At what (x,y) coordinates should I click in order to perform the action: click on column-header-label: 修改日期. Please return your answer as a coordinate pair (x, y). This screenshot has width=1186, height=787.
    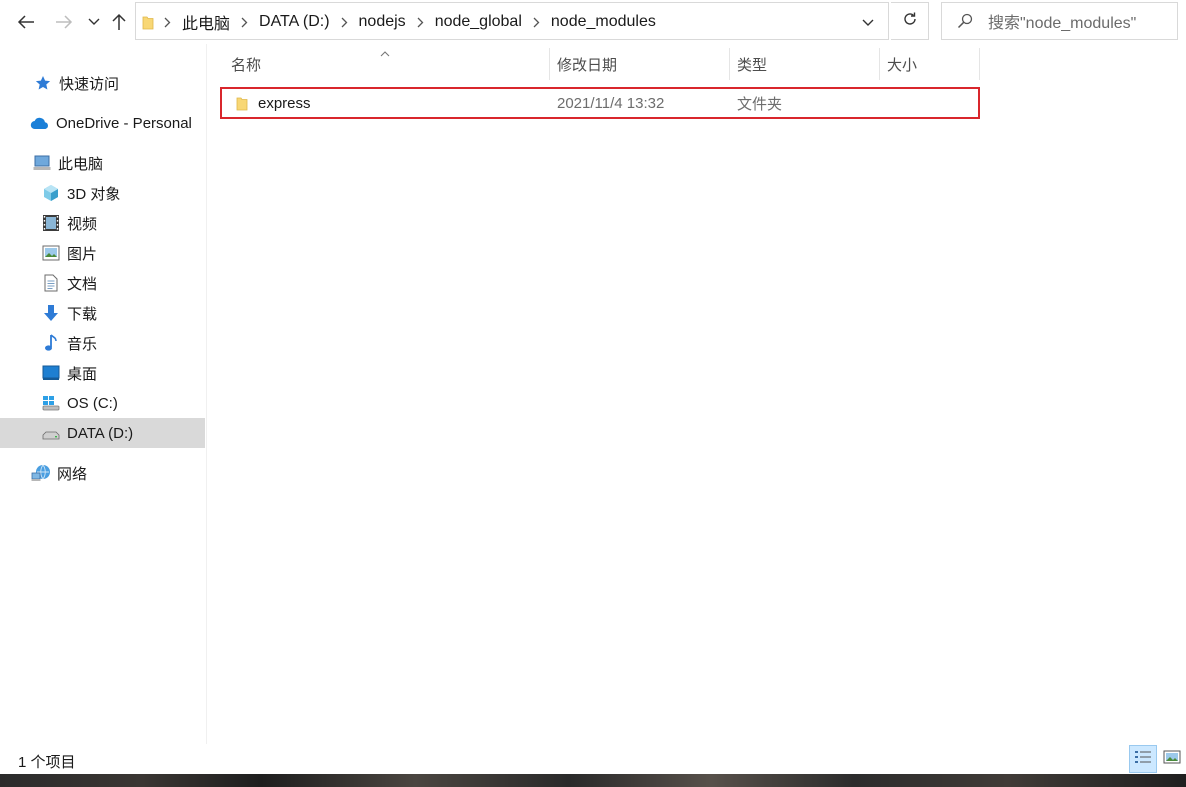
    Looking at the image, I should click on (587, 65).